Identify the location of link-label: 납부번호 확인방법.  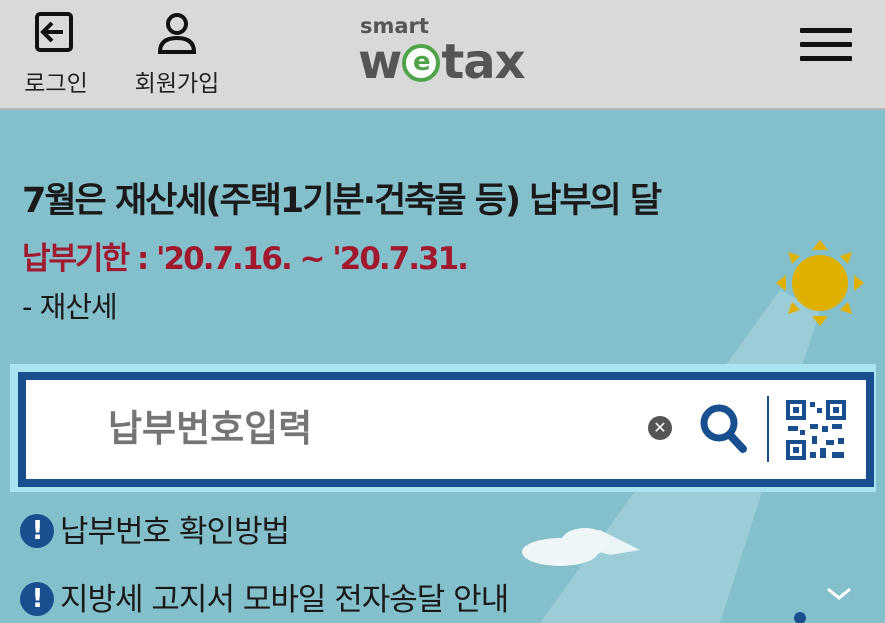
(175, 532).